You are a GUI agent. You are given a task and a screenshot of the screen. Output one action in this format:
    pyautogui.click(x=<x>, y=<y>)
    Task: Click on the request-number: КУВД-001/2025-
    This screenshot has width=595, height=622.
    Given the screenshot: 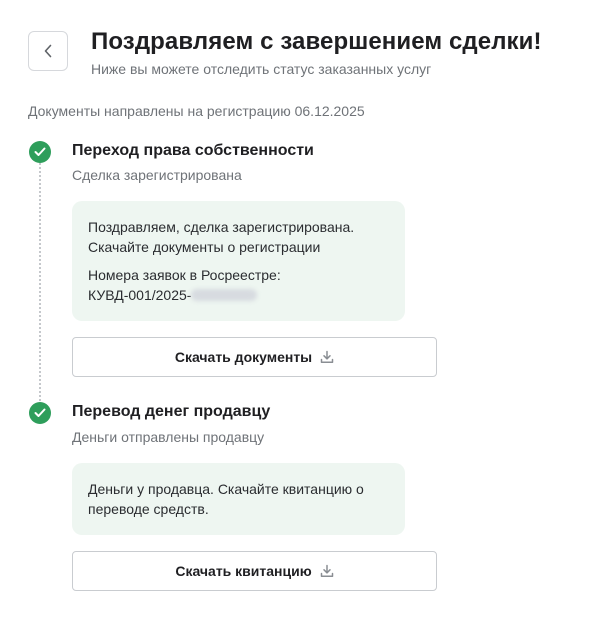 What is the action you would take?
    pyautogui.click(x=238, y=295)
    